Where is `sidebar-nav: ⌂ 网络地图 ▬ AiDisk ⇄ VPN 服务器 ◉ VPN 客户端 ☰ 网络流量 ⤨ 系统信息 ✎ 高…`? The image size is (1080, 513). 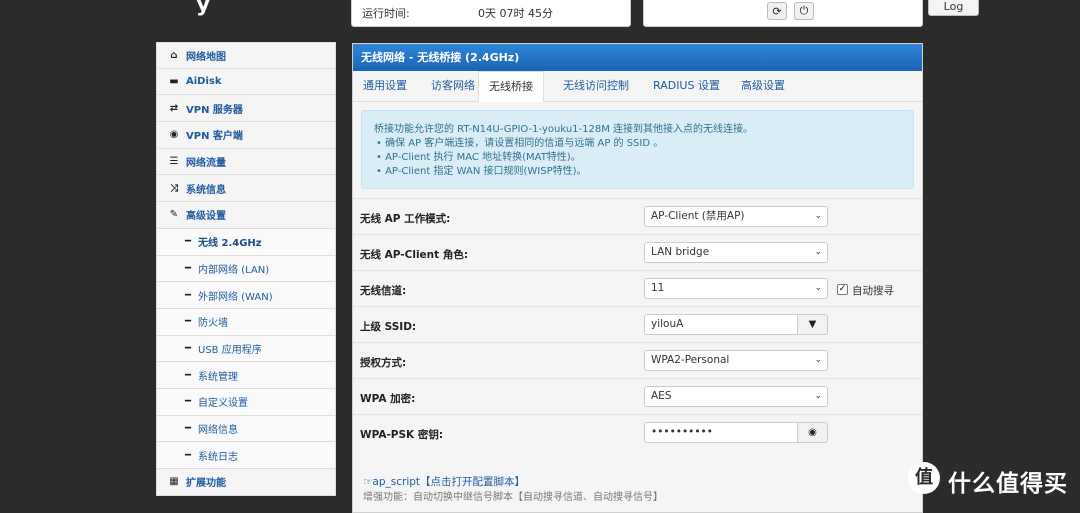 sidebar-nav: ⌂ 网络地图 ▬ AiDisk ⇄ VPN 服务器 ◉ VPN 客户端 ☰ 网络流量 ⤨ 系统信息 ✎ 高… is located at coordinates (246, 269).